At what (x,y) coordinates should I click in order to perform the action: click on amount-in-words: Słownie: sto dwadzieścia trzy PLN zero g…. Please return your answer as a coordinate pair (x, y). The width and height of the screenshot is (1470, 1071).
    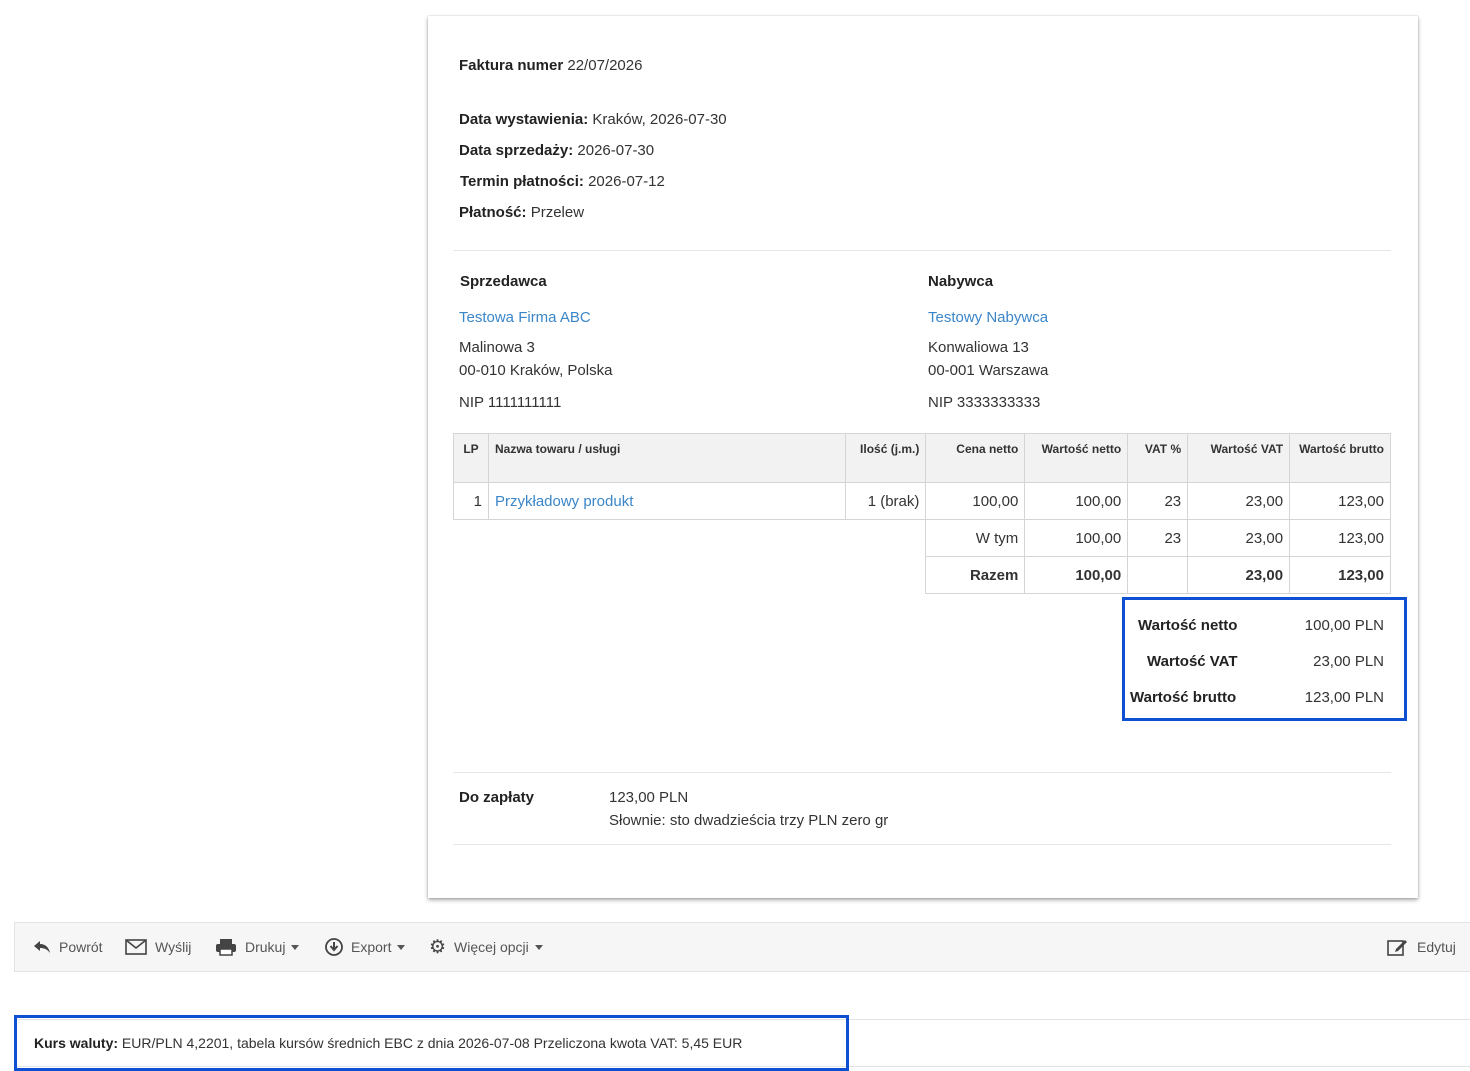
    Looking at the image, I should click on (749, 820).